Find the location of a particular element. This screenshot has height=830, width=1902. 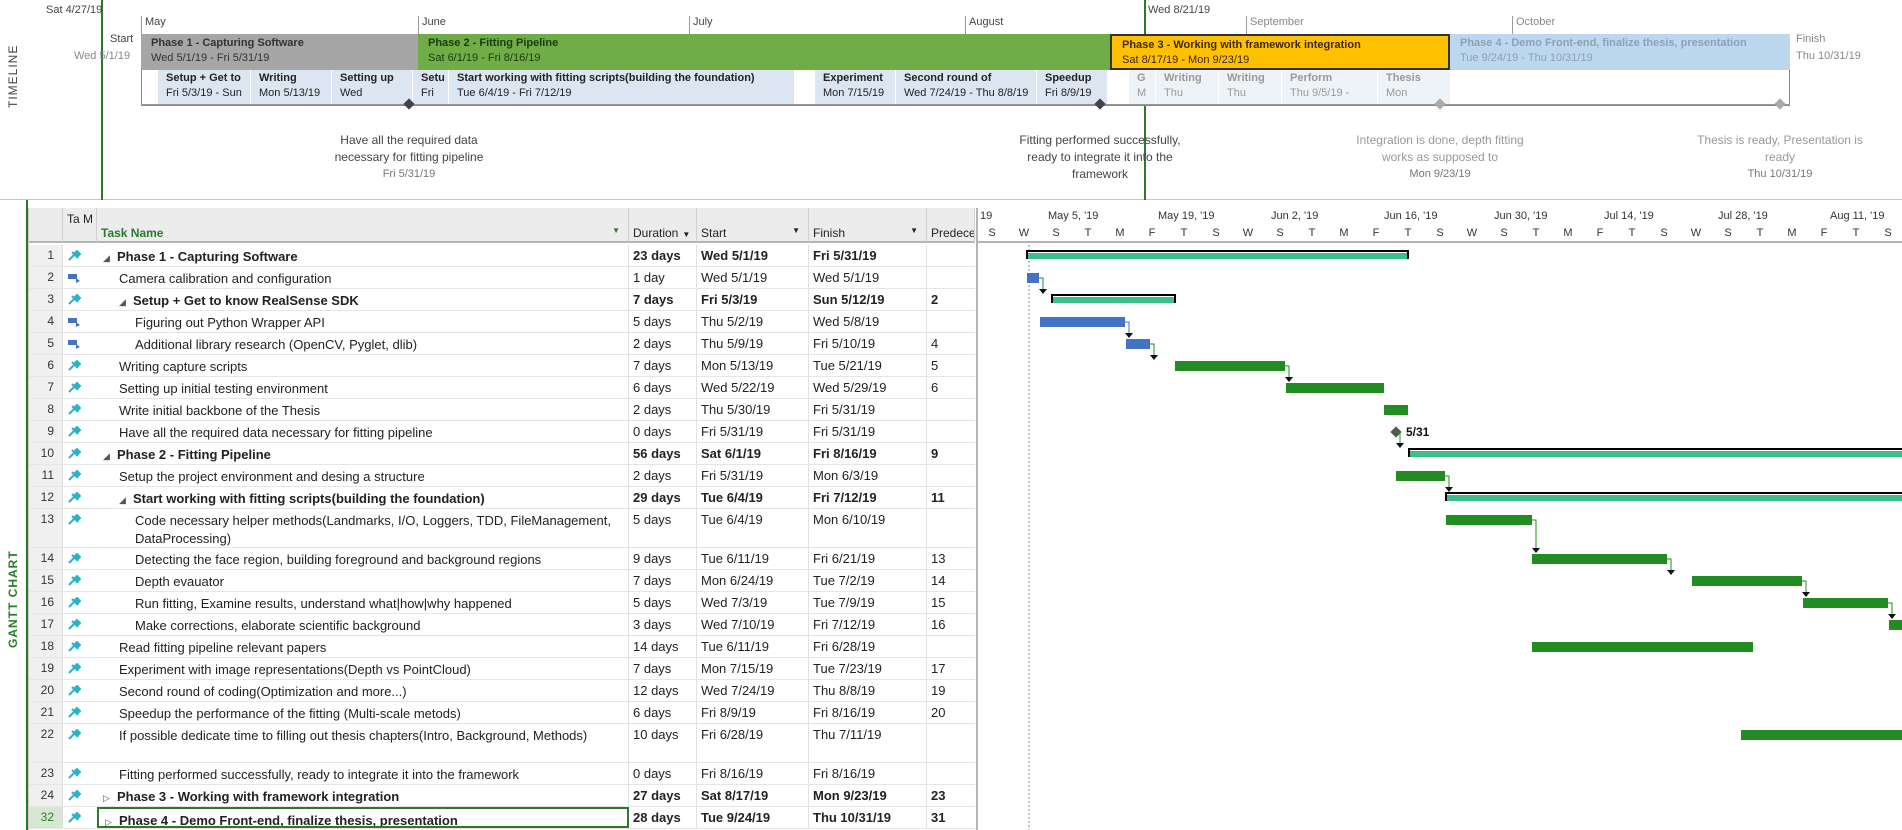

row-id: 9 is located at coordinates (46, 431).